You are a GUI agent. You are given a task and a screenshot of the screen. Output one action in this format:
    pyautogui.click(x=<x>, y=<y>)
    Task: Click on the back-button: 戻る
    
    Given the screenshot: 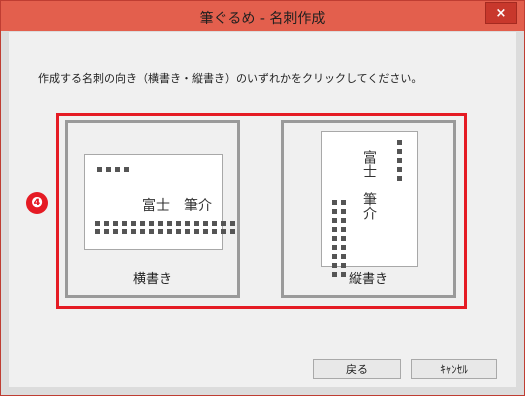 What is the action you would take?
    pyautogui.click(x=357, y=369)
    